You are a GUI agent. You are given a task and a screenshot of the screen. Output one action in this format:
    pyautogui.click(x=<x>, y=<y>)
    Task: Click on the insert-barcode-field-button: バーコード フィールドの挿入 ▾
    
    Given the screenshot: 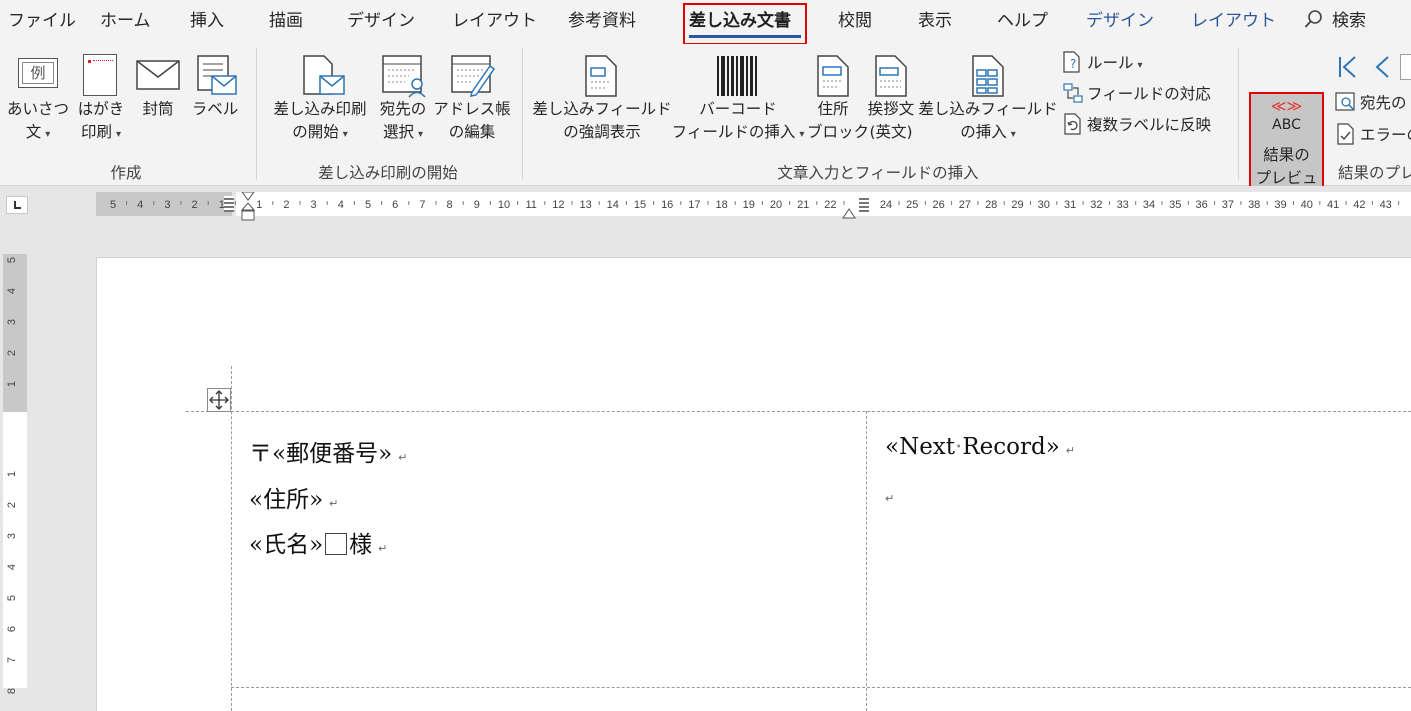 What is the action you would take?
    pyautogui.click(x=738, y=102)
    